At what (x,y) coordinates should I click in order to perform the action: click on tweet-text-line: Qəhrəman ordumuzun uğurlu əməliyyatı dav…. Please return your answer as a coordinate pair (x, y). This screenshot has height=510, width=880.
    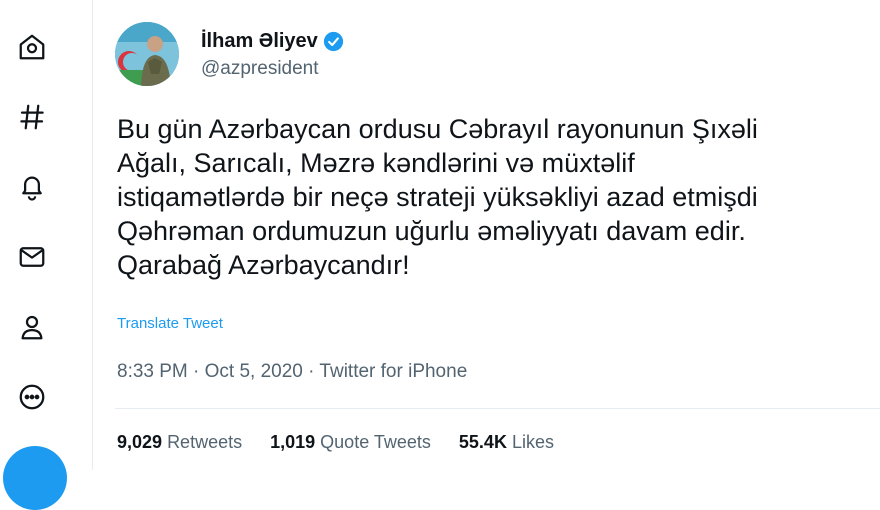
    Looking at the image, I should click on (431, 231).